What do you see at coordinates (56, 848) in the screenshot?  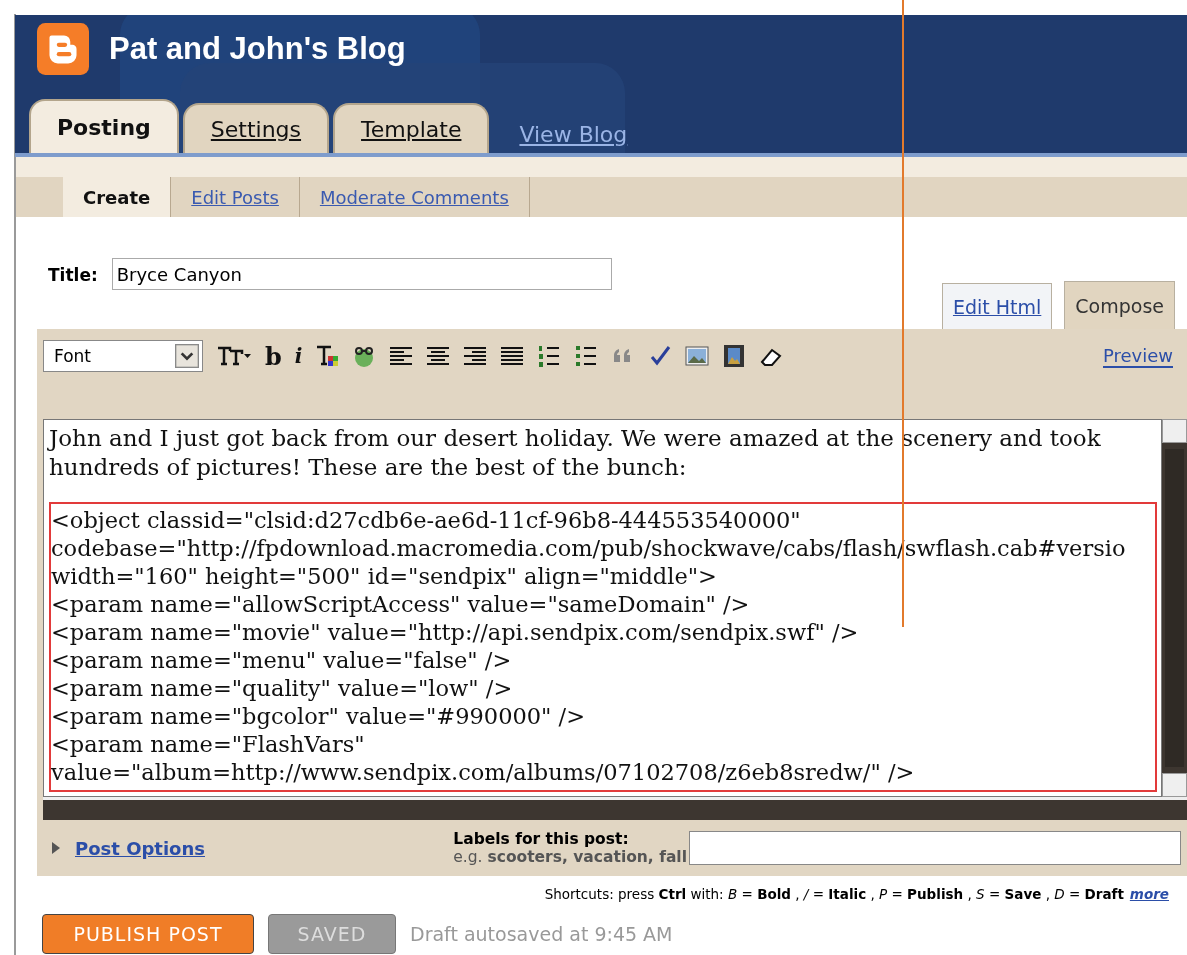 I see `expand-triangle-icon` at bounding box center [56, 848].